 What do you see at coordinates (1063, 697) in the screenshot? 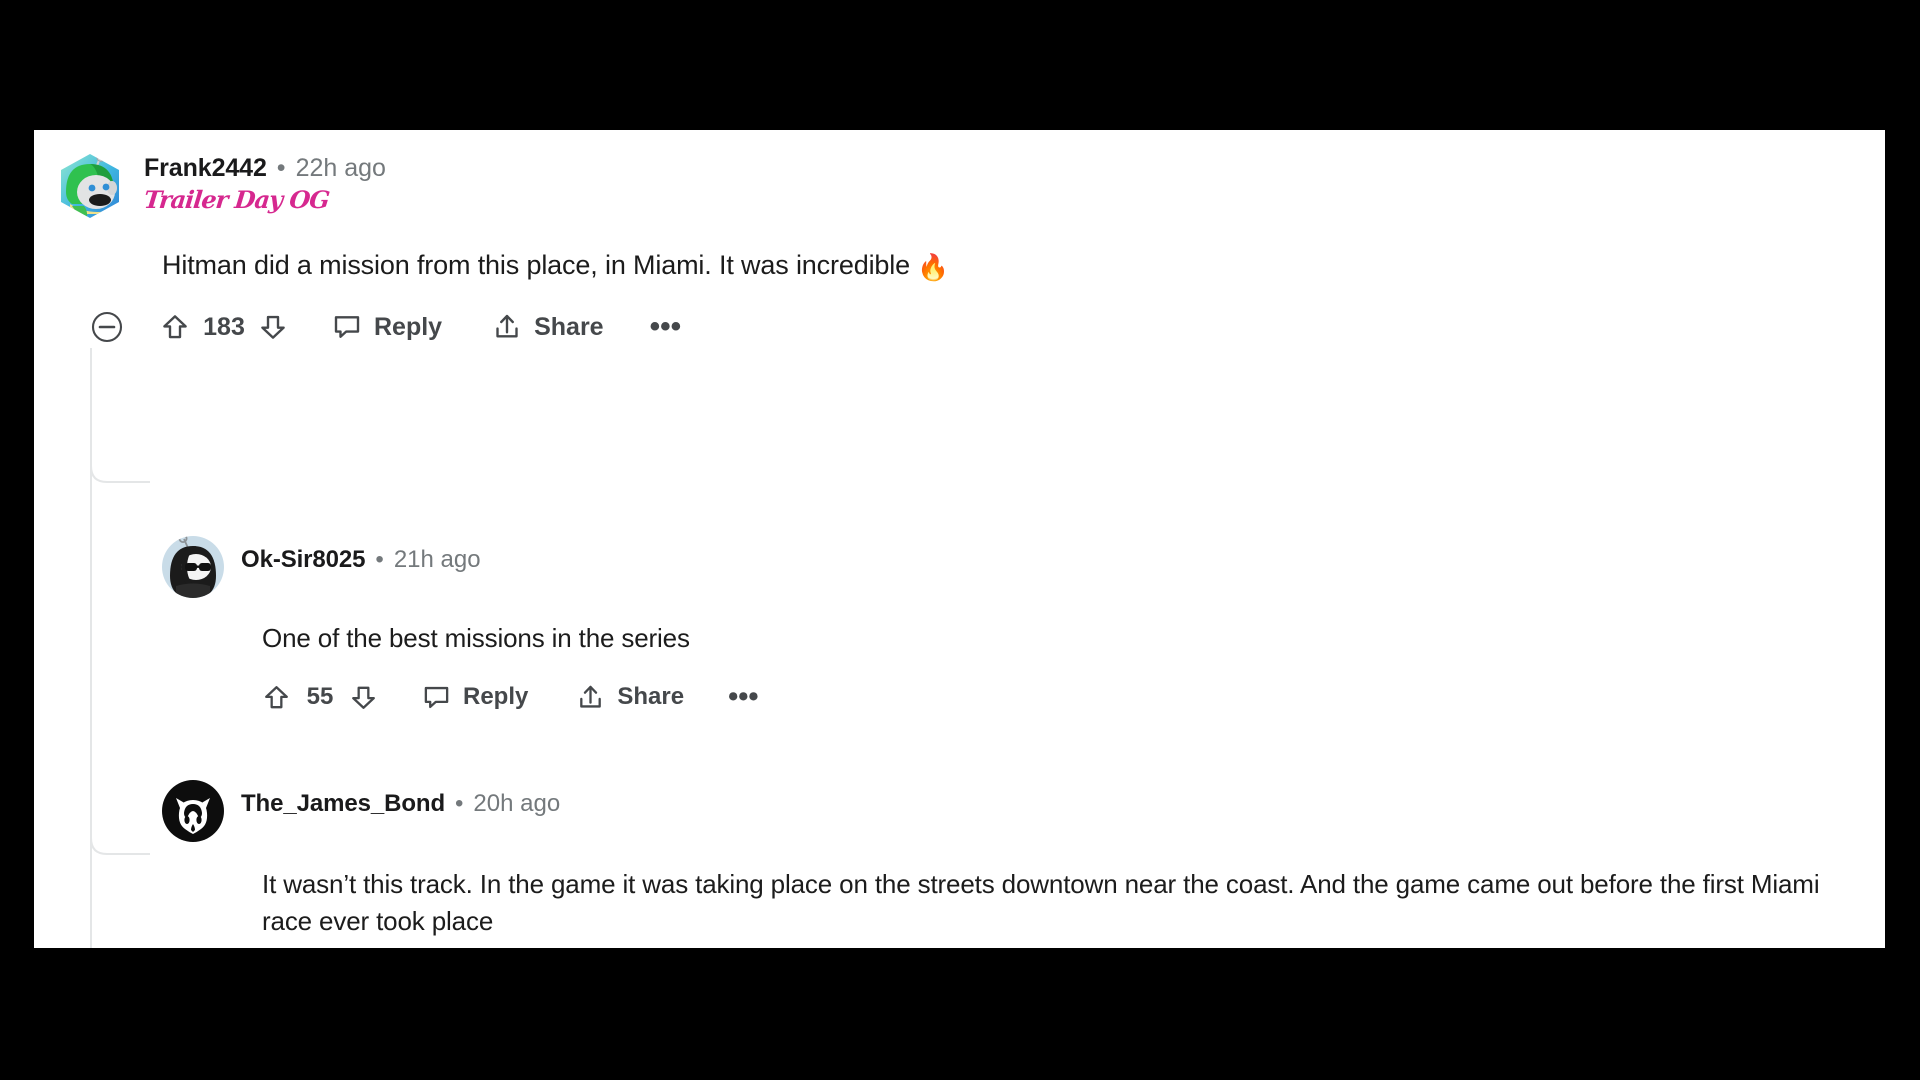
I see `comment-action-bar: 55 Reply Share •••` at bounding box center [1063, 697].